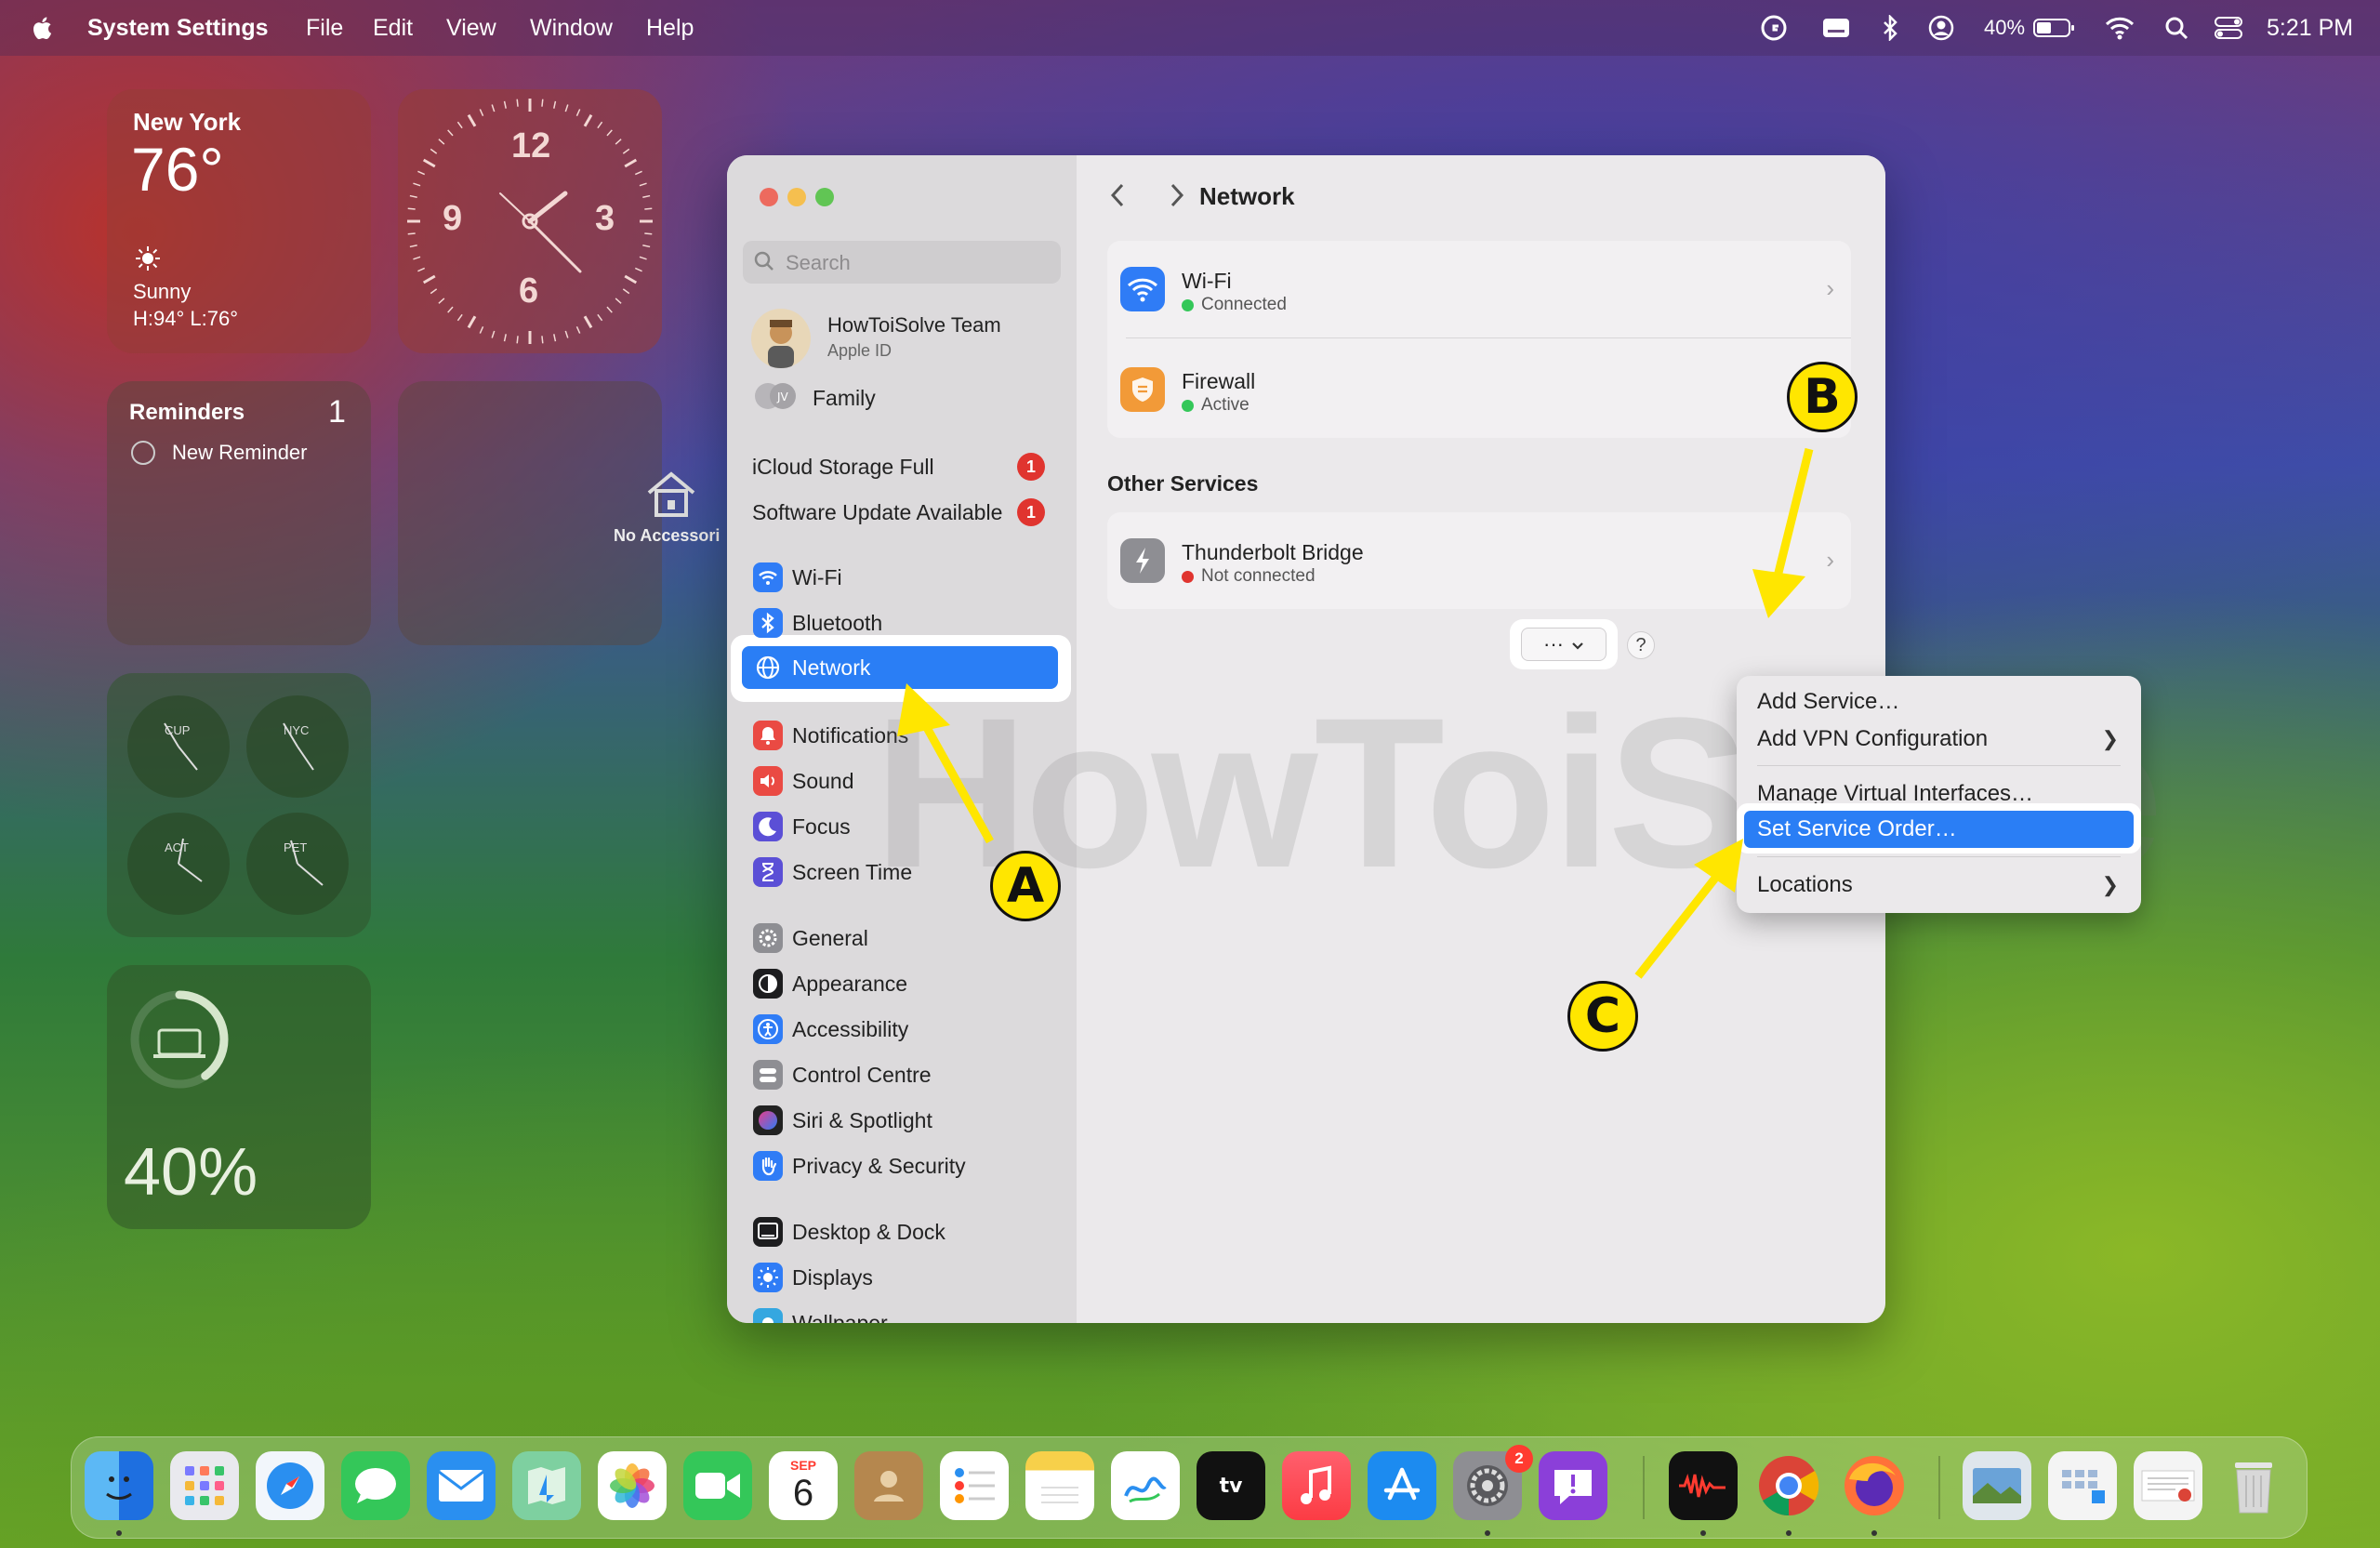  What do you see at coordinates (2253, 1485) in the screenshot?
I see `trash-icon` at bounding box center [2253, 1485].